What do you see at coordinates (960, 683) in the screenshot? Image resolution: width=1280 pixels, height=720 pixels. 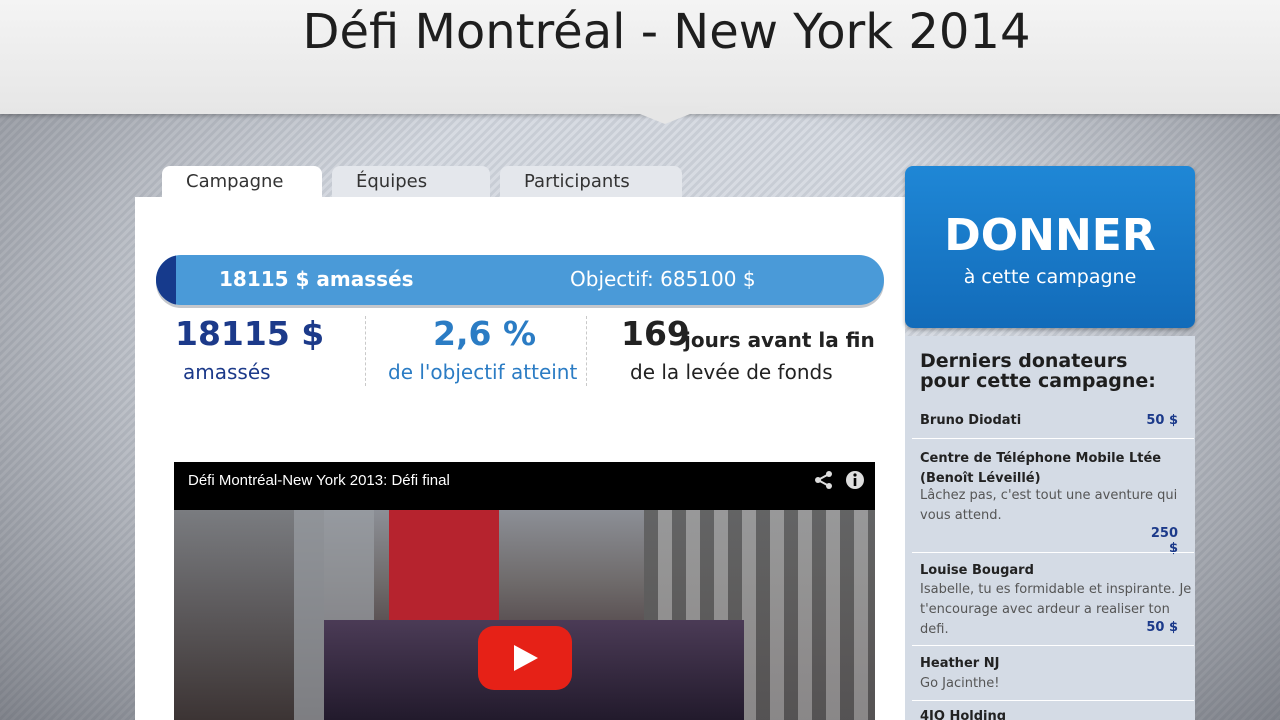 I see `donor-message: Go Jacinthe!` at bounding box center [960, 683].